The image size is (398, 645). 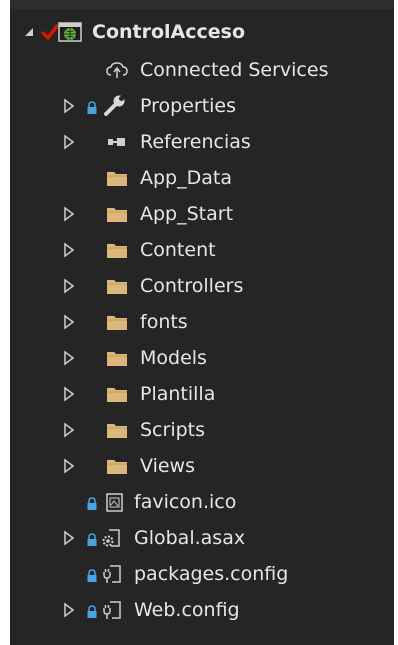 What do you see at coordinates (192, 286) in the screenshot?
I see `tree-item-label: Controllers` at bounding box center [192, 286].